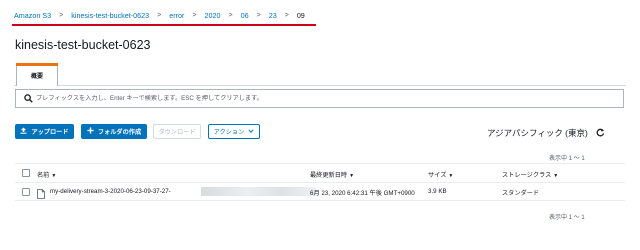 The width and height of the screenshot is (640, 250). Describe the element at coordinates (32, 15) in the screenshot. I see `breadcrumb-amazon-s3: Amazon S3` at that location.